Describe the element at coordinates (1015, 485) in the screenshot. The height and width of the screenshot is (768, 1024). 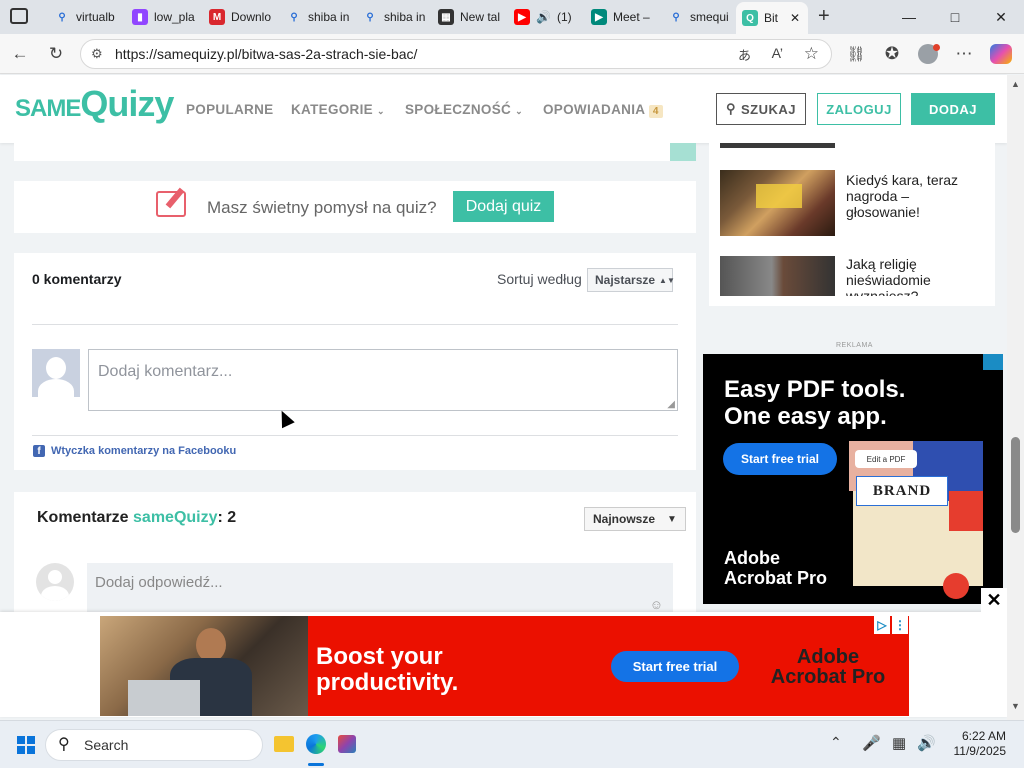
I see `scroll-thumb` at that location.